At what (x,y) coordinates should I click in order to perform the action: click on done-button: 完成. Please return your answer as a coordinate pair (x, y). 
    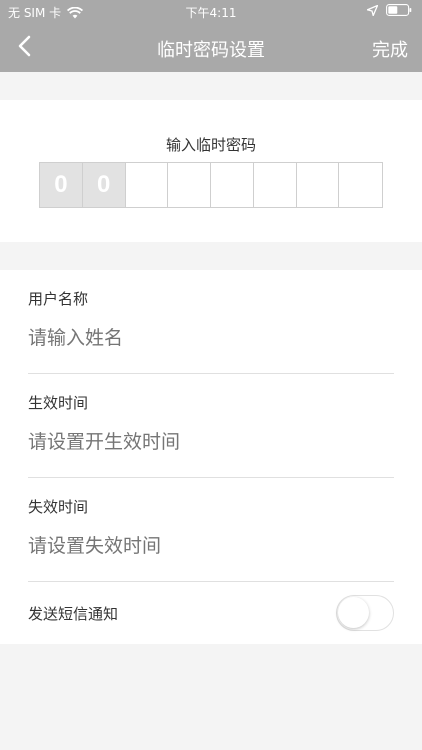
    Looking at the image, I should click on (390, 49).